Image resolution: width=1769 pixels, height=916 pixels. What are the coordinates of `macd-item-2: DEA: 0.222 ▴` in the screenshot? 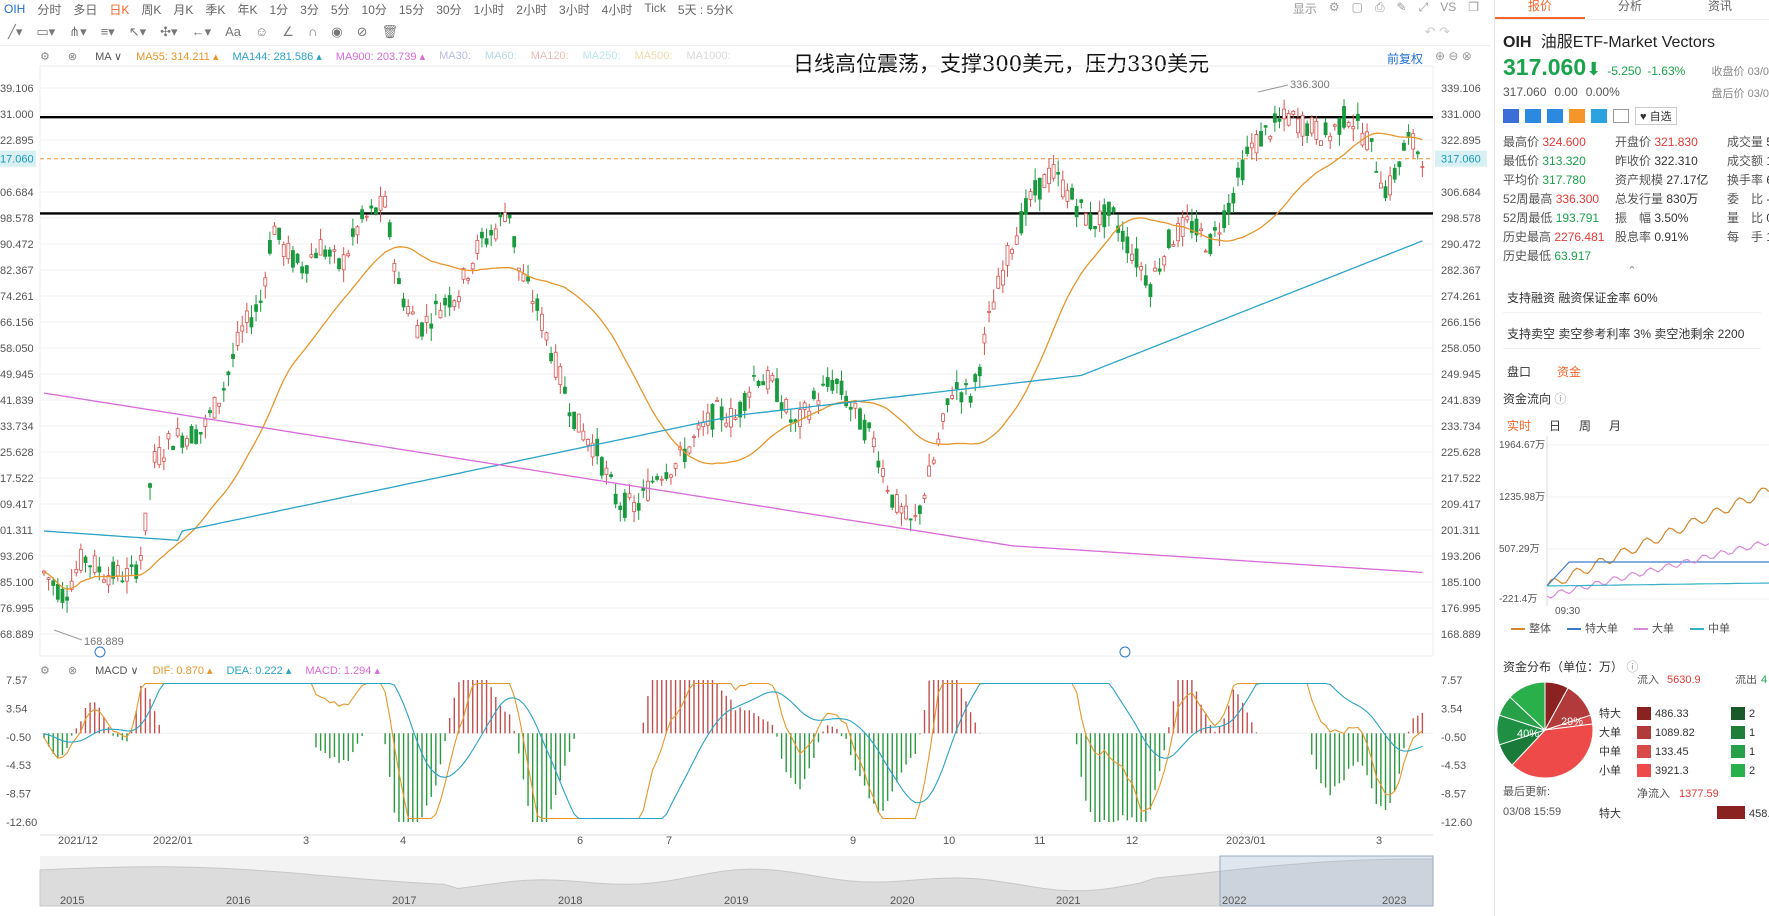 It's located at (259, 670).